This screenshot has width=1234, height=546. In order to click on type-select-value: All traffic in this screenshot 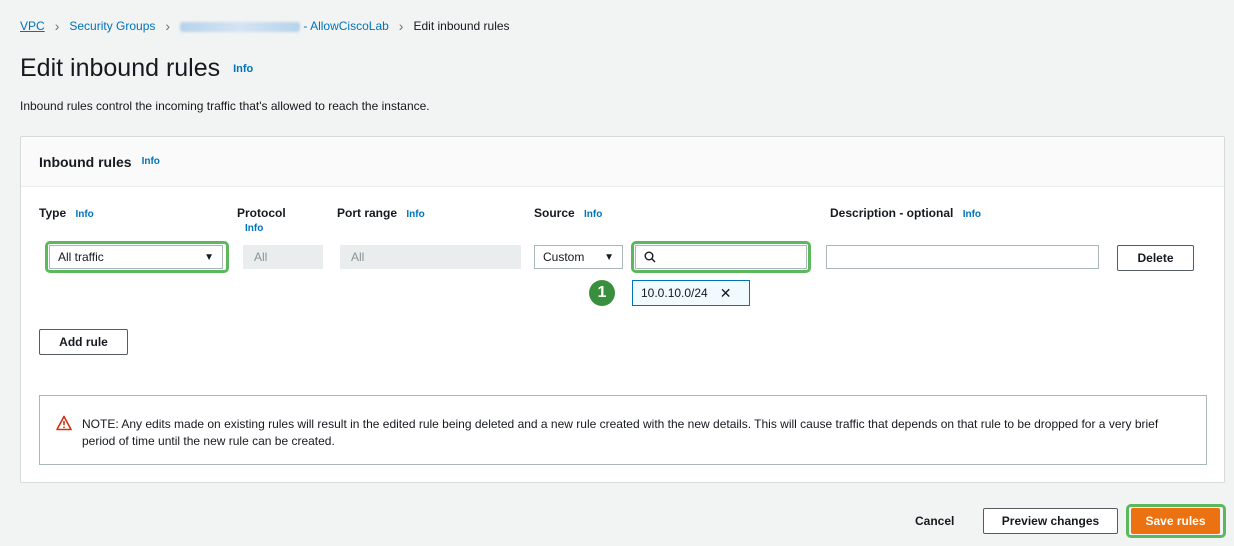, I will do `click(81, 257)`.